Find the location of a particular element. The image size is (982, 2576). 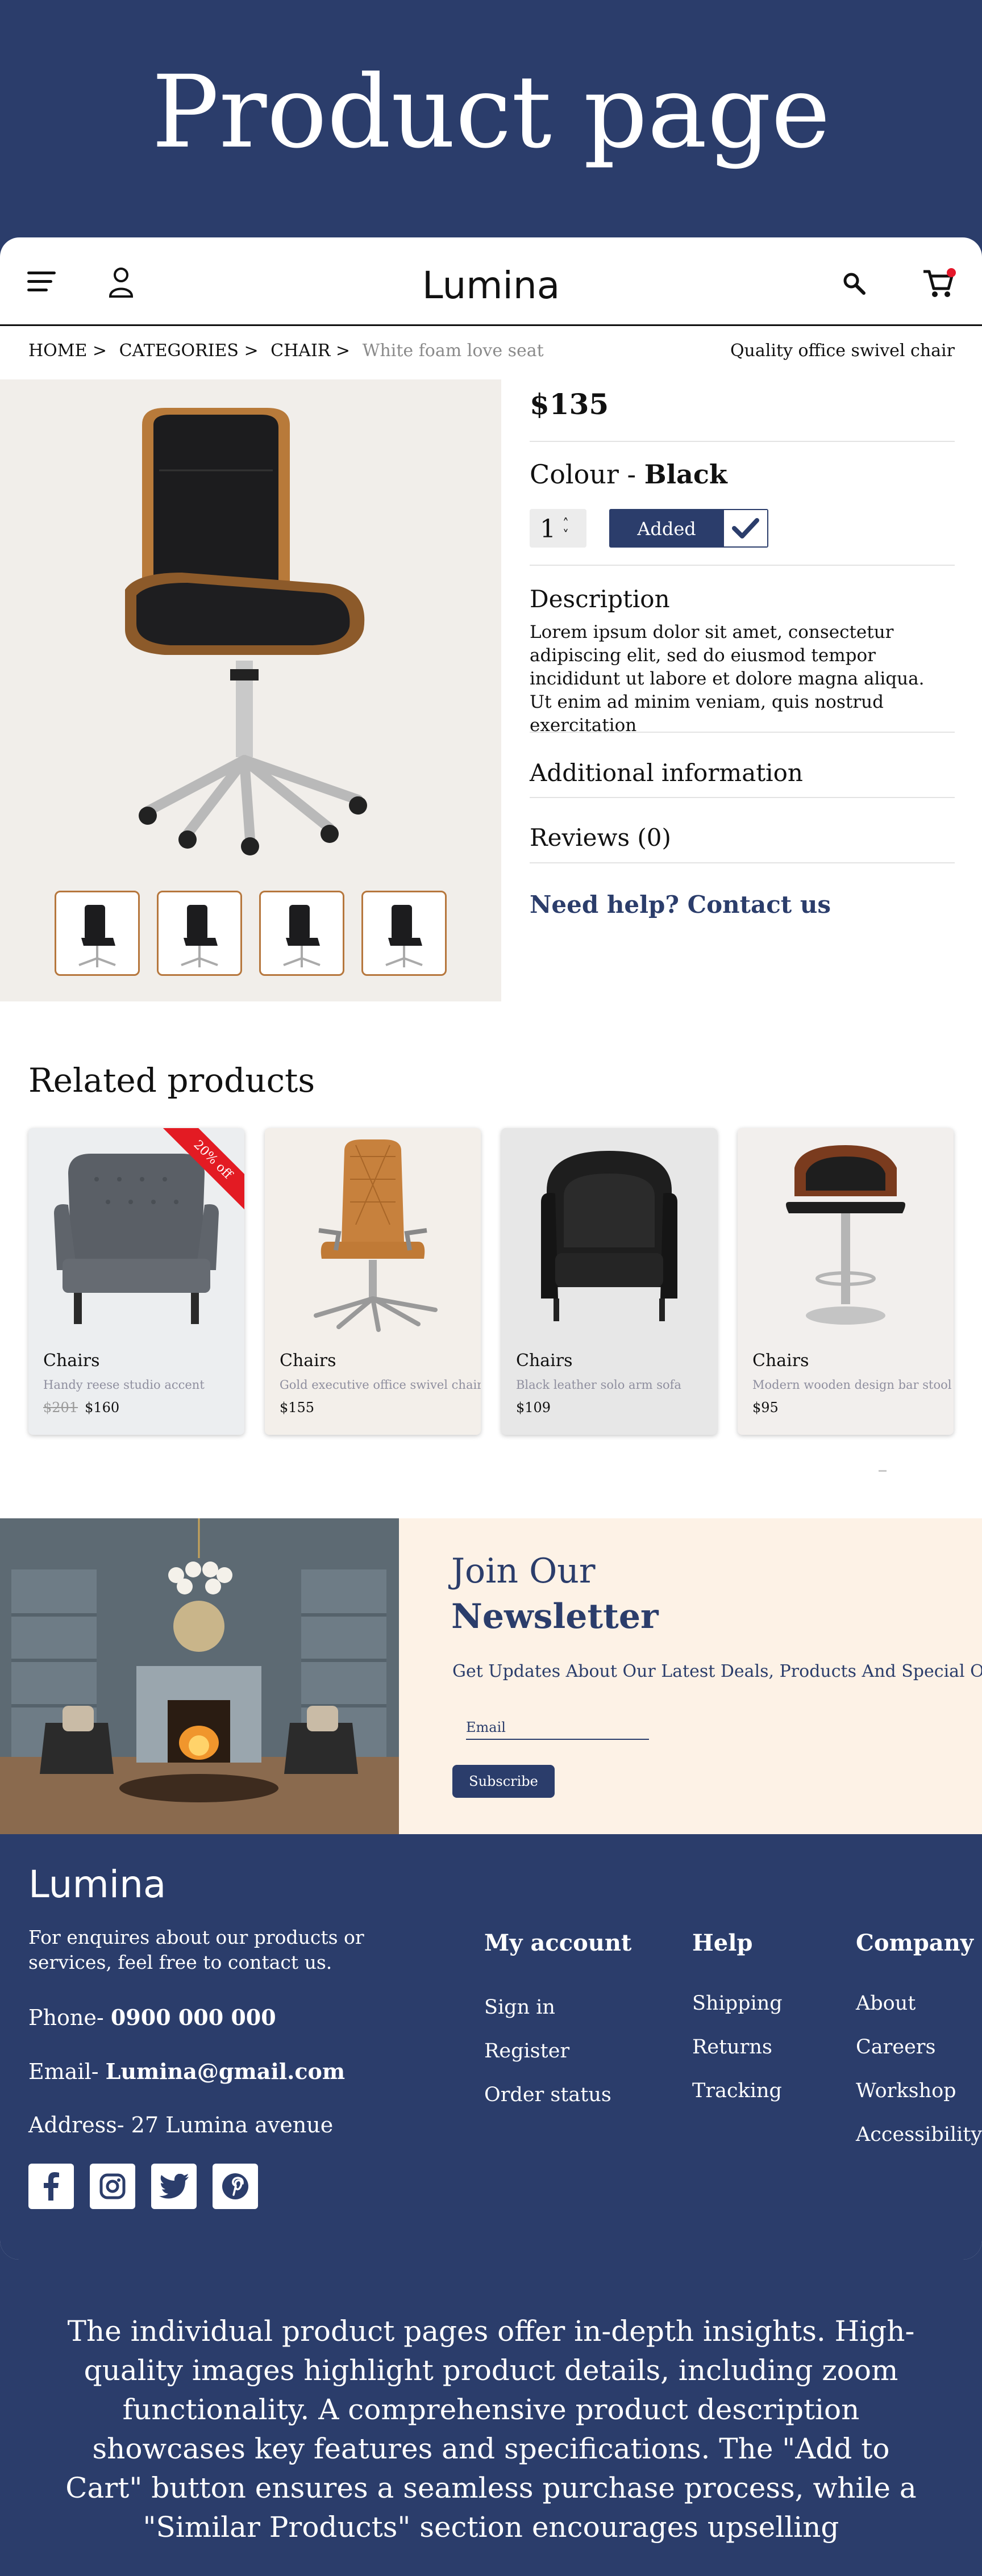

newsletter-title: Join Our is located at coordinates (523, 1571).